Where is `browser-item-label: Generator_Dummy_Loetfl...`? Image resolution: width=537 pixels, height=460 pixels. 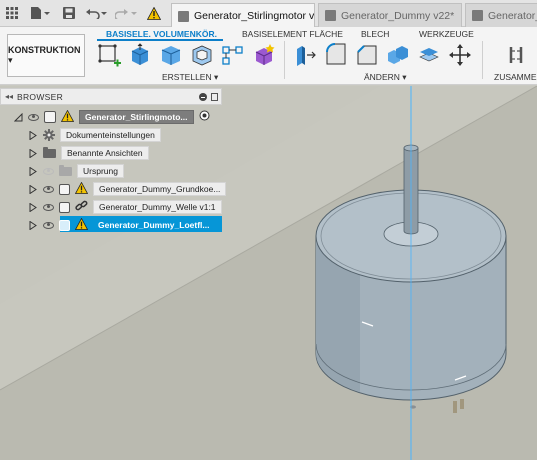
browser-item-label: Generator_Dummy_Loetfl... is located at coordinates (154, 225).